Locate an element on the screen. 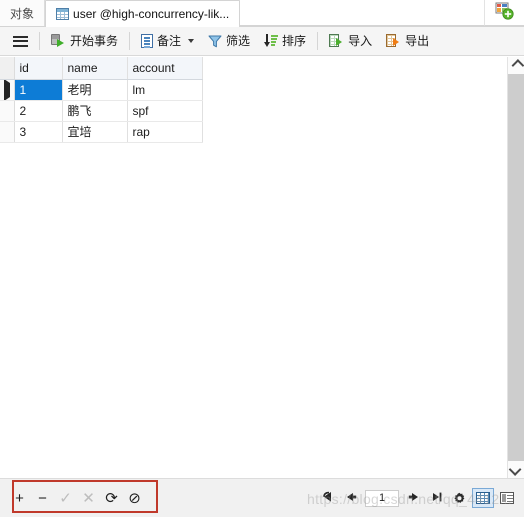 The image size is (524, 517). main-toolbar: 开始事务 备注 筛选 排序 导入 导出 is located at coordinates (262, 41).